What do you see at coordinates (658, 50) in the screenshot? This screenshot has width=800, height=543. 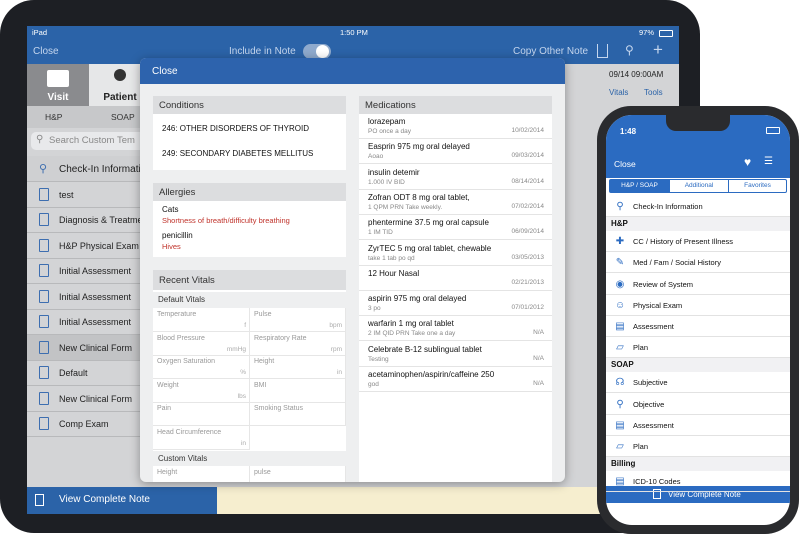 I see `add-icon: +` at bounding box center [658, 50].